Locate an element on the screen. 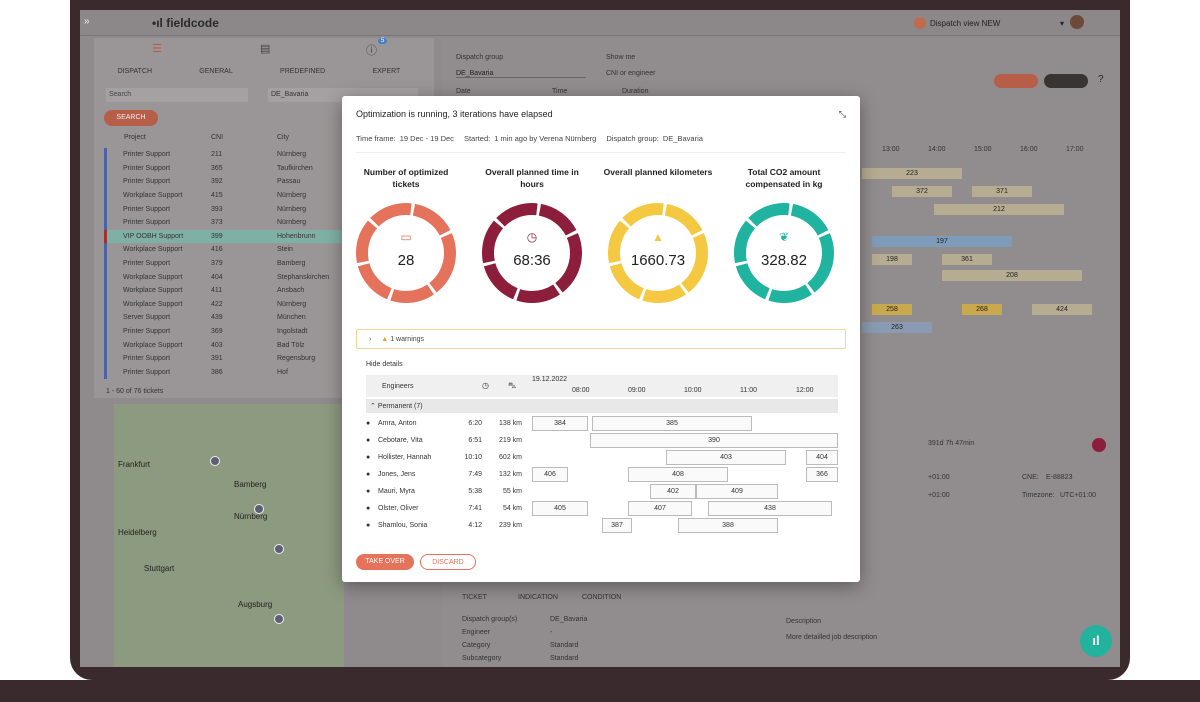 The width and height of the screenshot is (1200, 702). list-icon: ☰ is located at coordinates (157, 48).